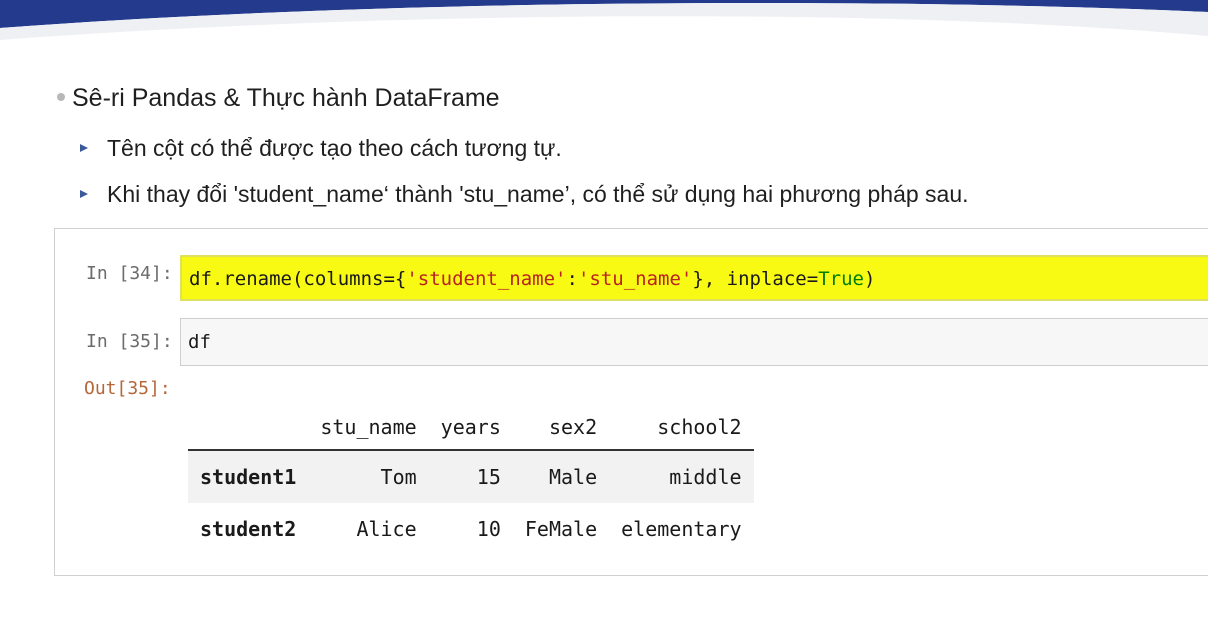 This screenshot has width=1208, height=630. I want to click on code-text: df.rename(columns={, so click(298, 279).